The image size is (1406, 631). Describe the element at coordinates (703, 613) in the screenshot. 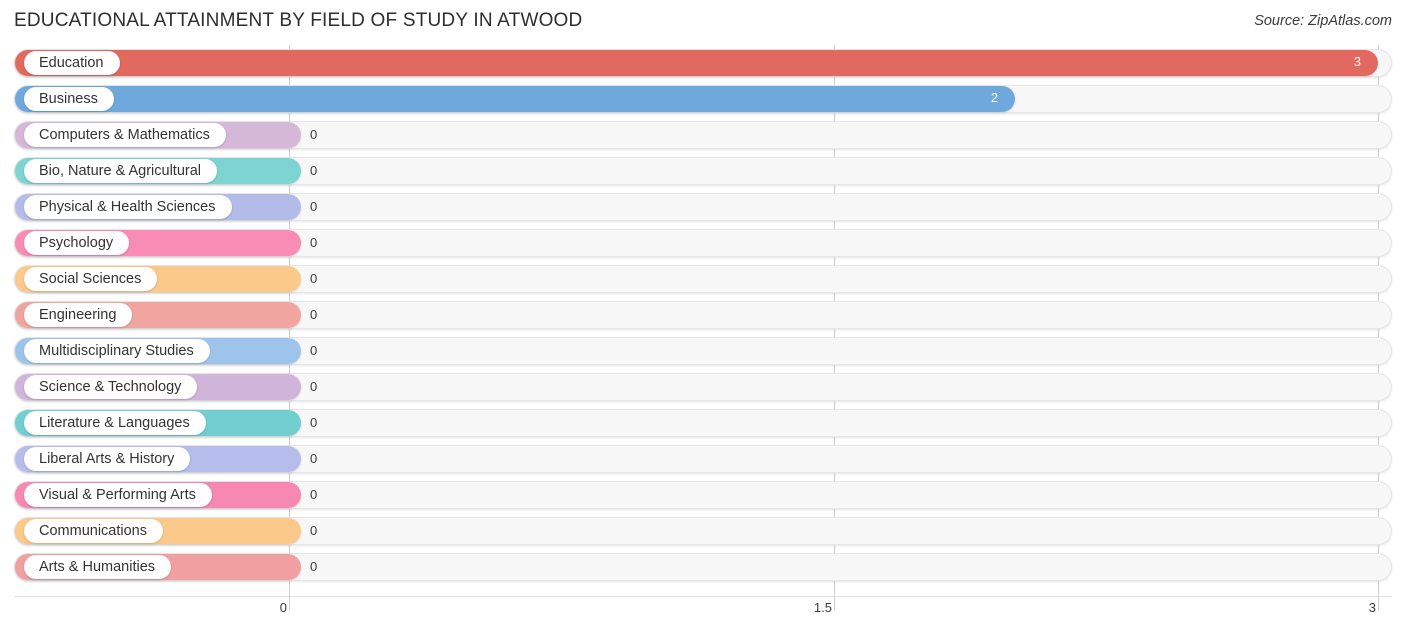

I see `x-axis: 0 1.5 3` at that location.